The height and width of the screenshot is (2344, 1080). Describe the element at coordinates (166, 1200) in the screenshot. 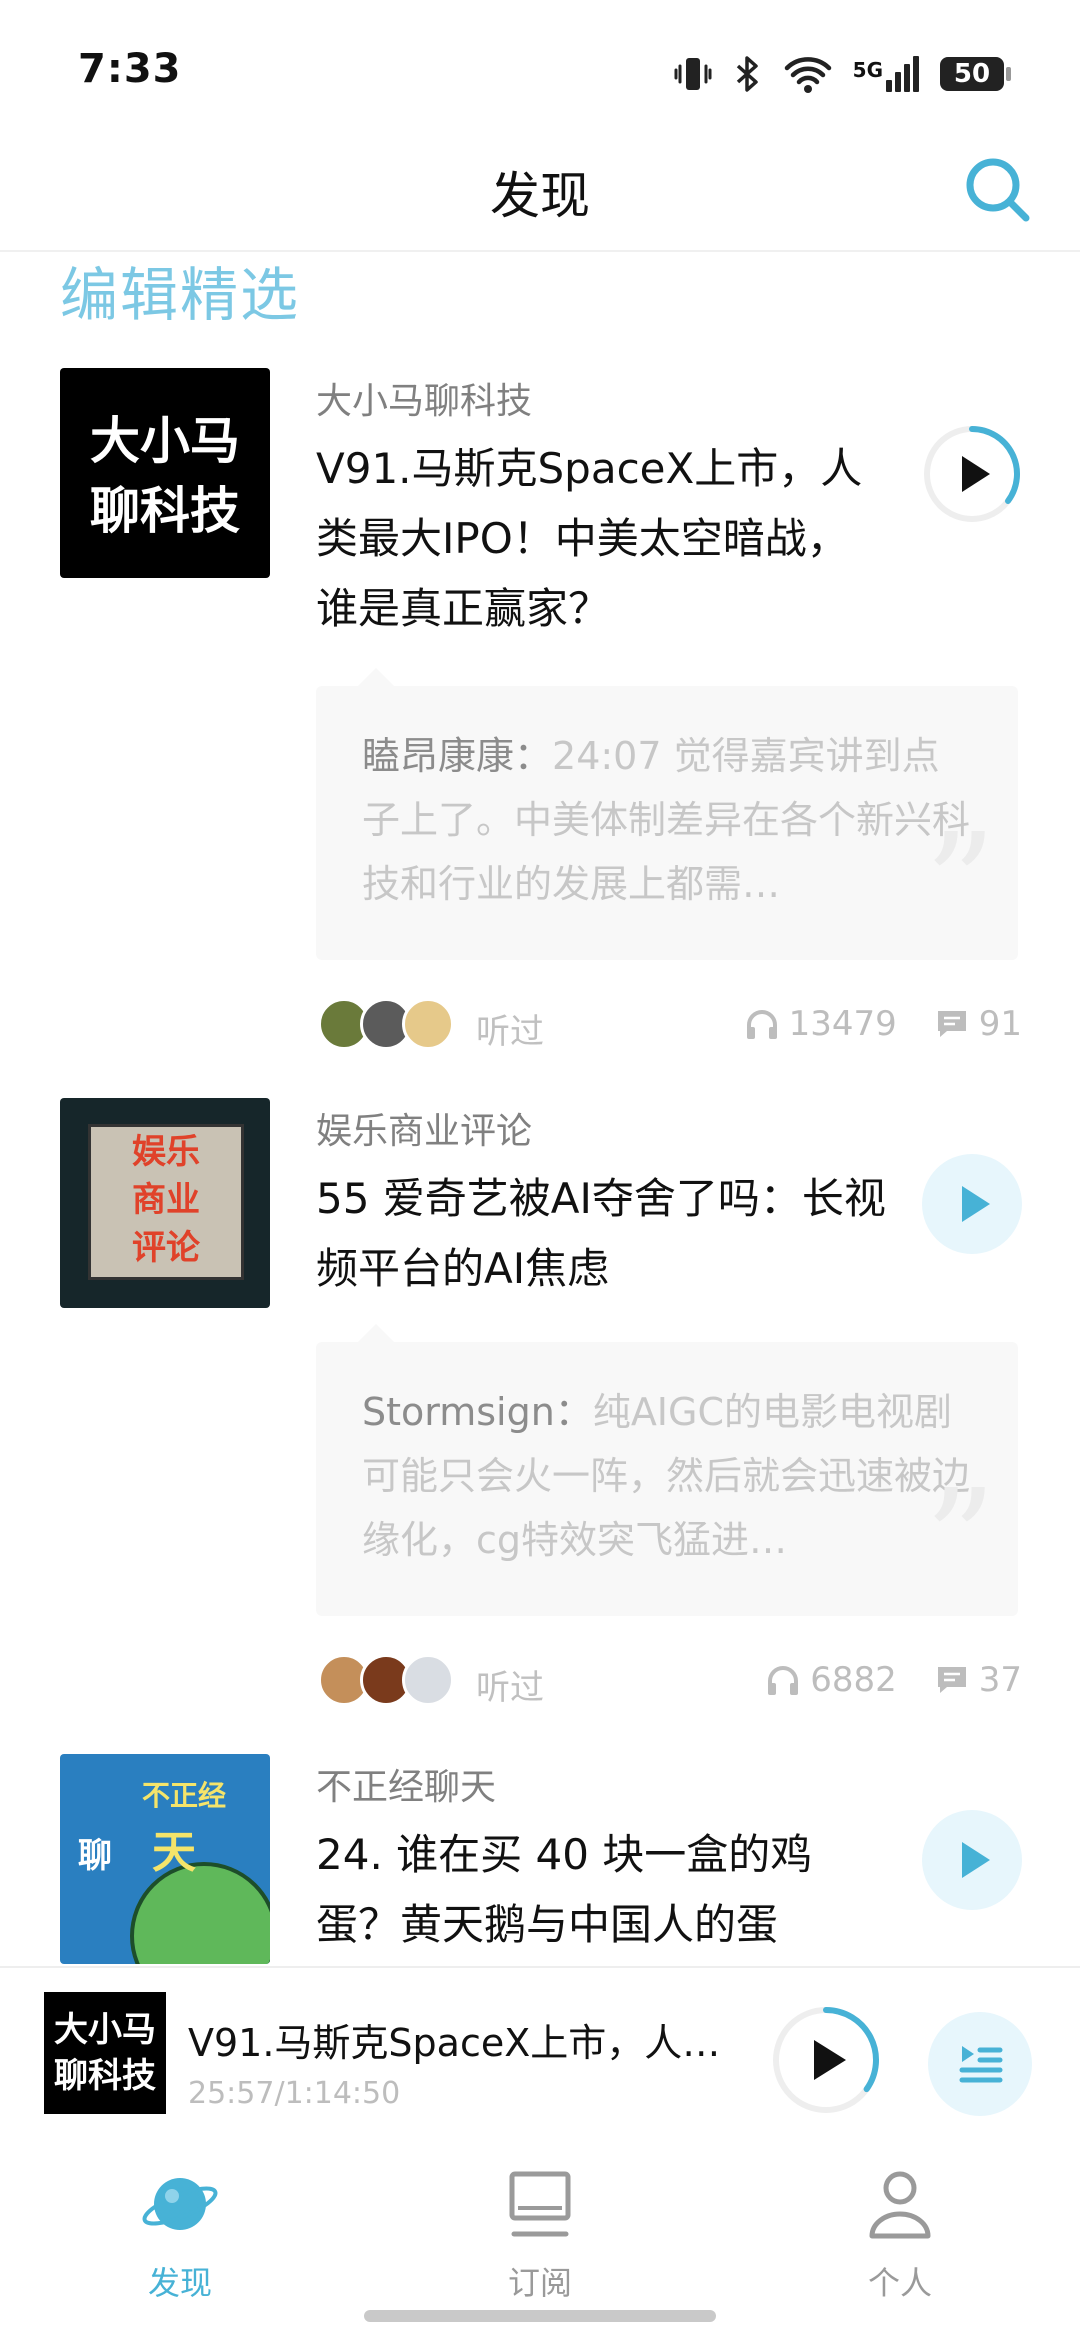

I see `cover-text: 商业` at that location.